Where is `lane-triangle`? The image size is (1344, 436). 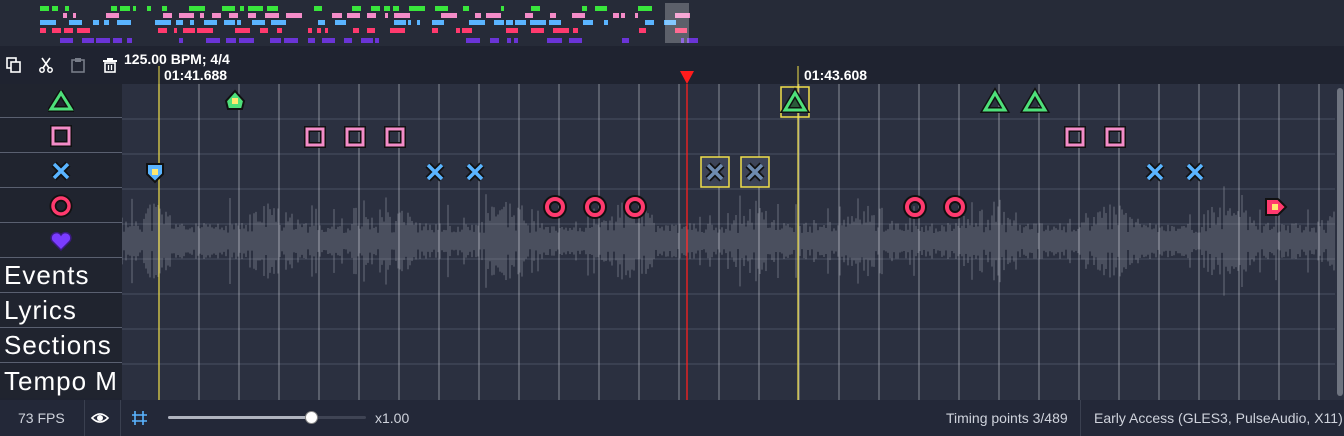
lane-triangle is located at coordinates (61, 101).